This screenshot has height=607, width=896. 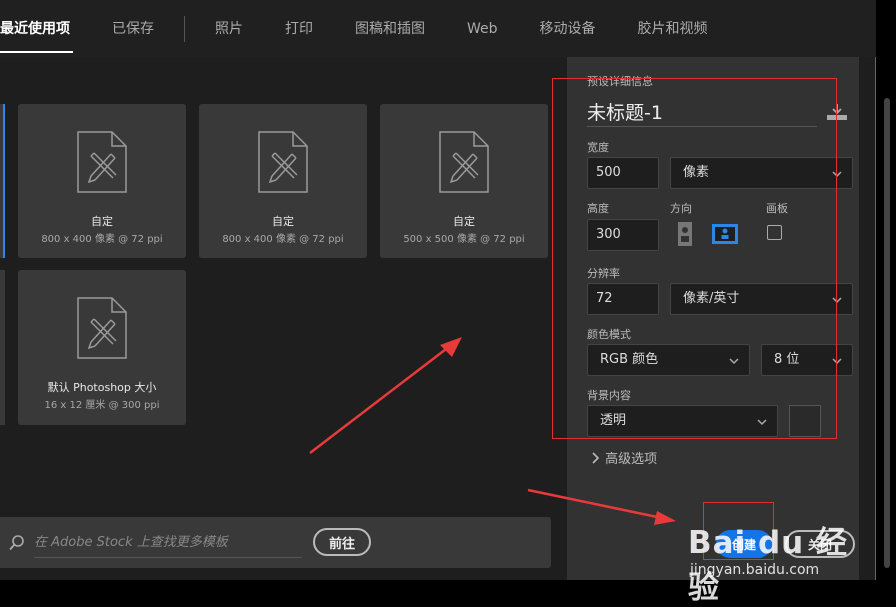 What do you see at coordinates (2, 347) in the screenshot?
I see `preset-card-partial` at bounding box center [2, 347].